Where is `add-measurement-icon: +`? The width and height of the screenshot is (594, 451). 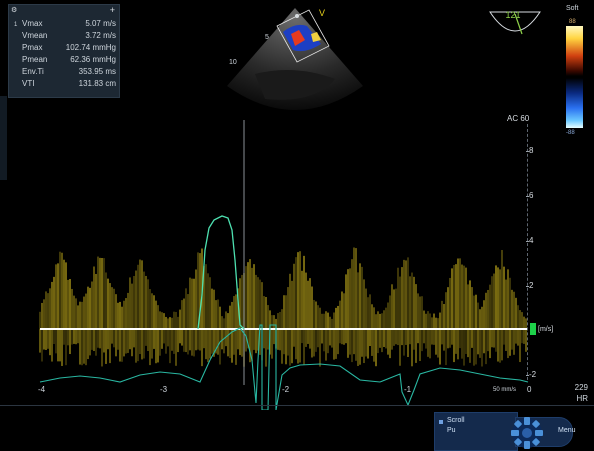
add-measurement-icon: + is located at coordinates (112, 10).